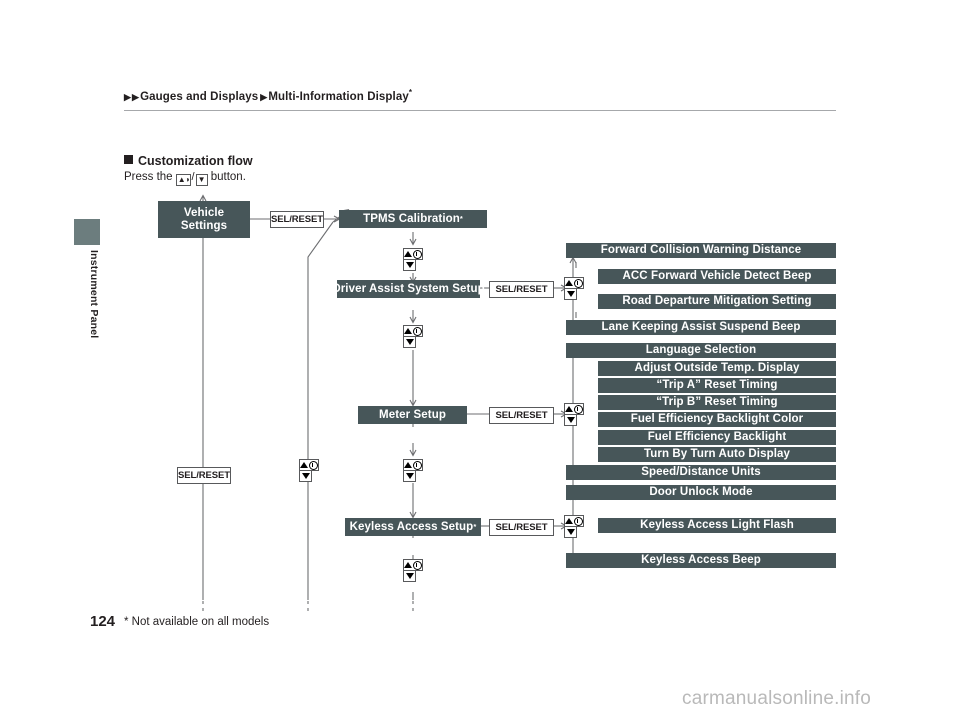 The height and width of the screenshot is (722, 960). I want to click on sel-reset-button-root: SEL/RESET, so click(297, 219).